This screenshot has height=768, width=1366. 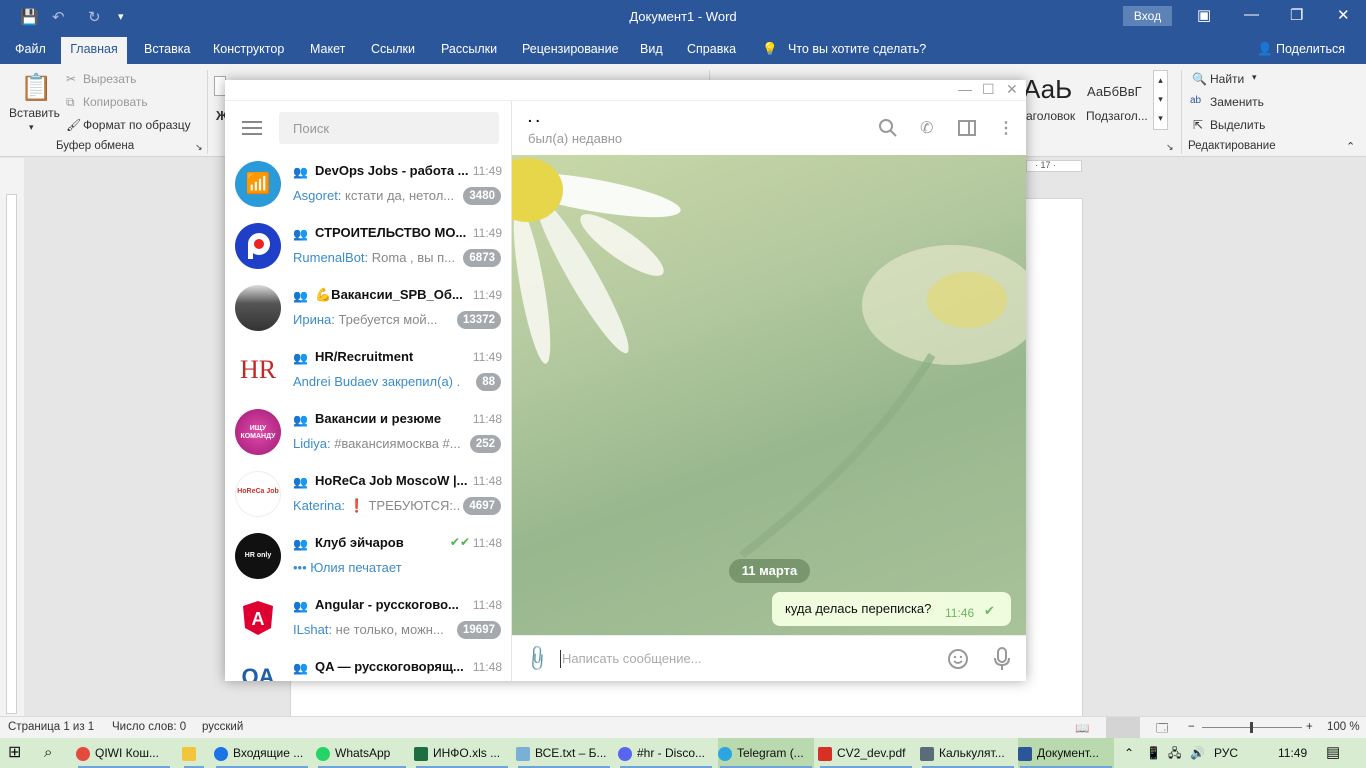 I want to click on tab-references: Ссылки, so click(x=393, y=49).